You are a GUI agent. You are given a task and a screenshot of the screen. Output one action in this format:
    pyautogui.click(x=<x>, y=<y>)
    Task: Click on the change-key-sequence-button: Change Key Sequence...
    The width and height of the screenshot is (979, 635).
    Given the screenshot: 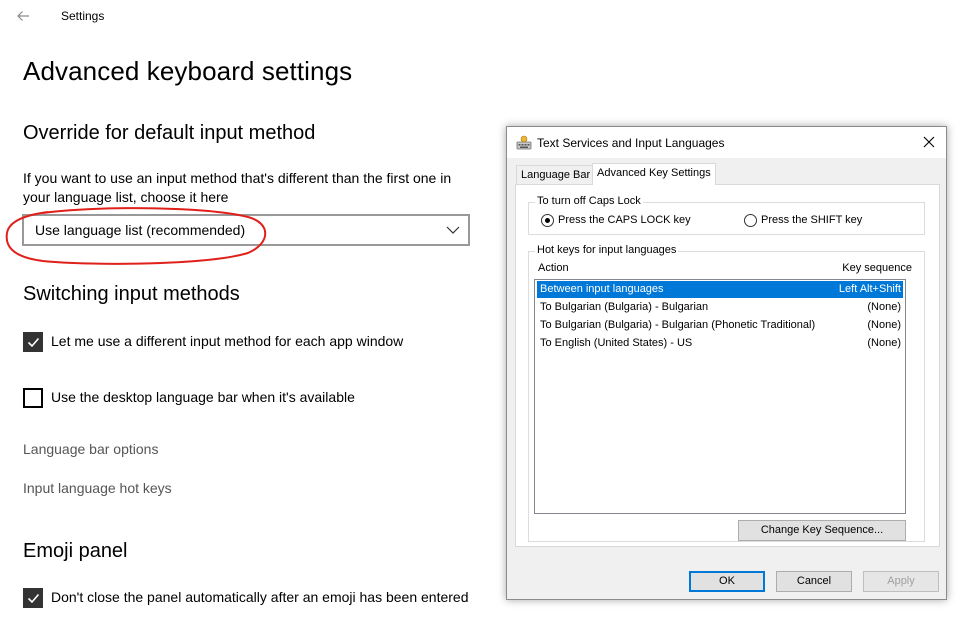 What is the action you would take?
    pyautogui.click(x=822, y=530)
    